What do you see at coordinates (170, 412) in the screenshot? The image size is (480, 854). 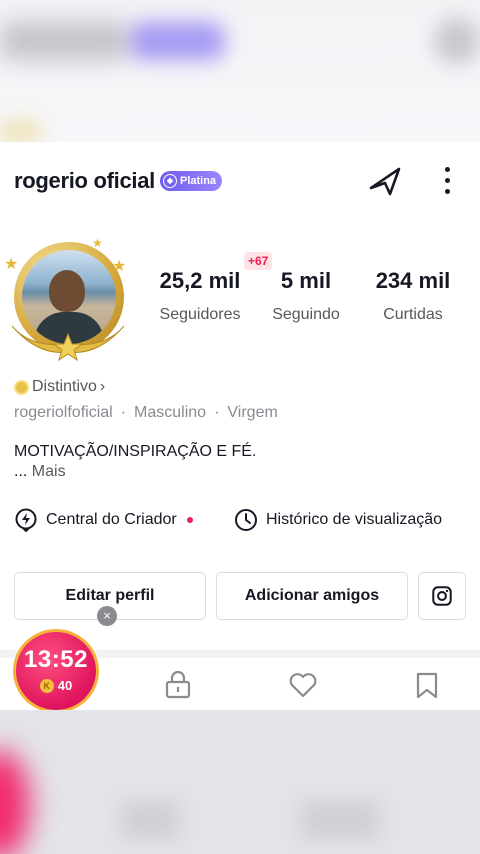 I see `gender: Masculino` at bounding box center [170, 412].